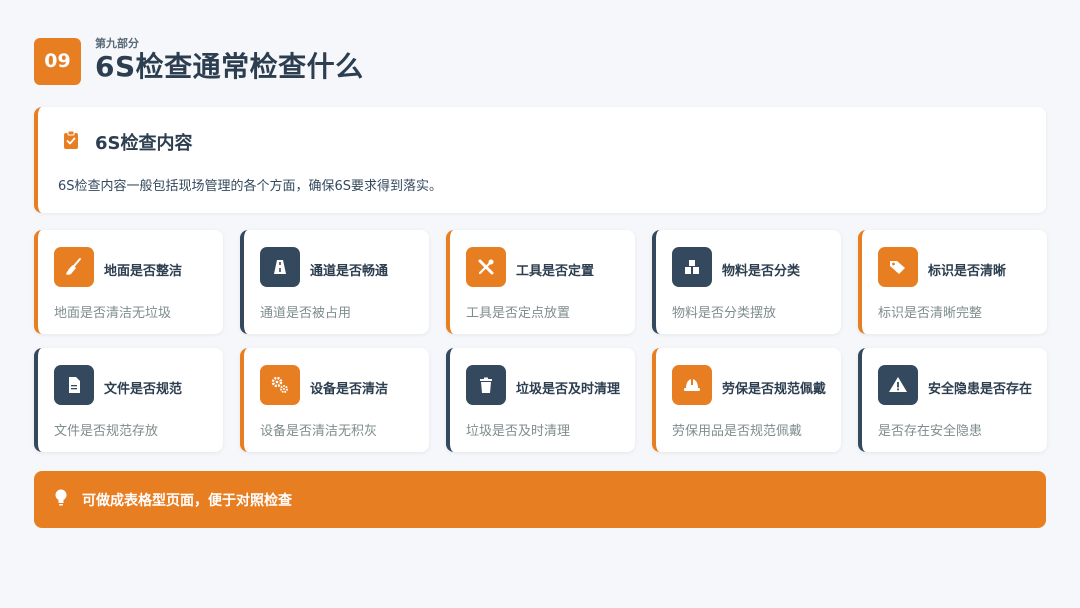 This screenshot has height=608, width=1080. I want to click on check-item-card: 工具是否定置 工具是否定点放置, so click(540, 282).